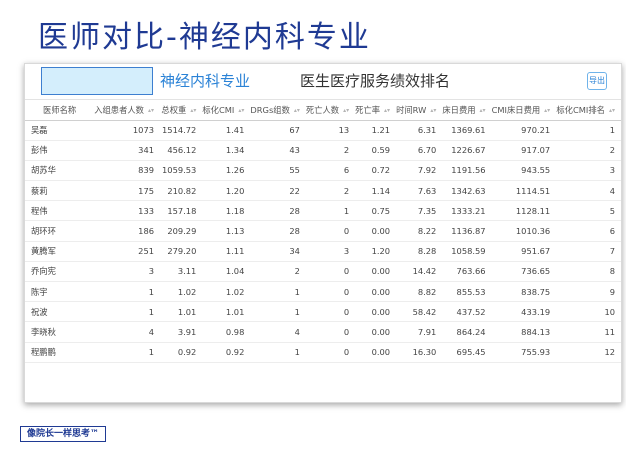 This screenshot has height=453, width=626. I want to click on table-cell: 10, so click(609, 311).